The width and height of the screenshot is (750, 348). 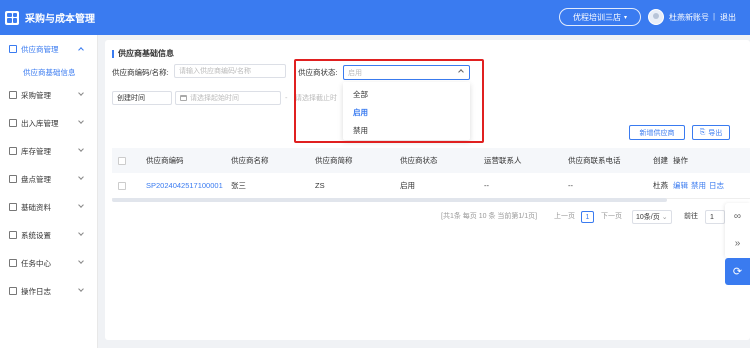 I want to click on disable-link: 禁用, so click(x=698, y=185).